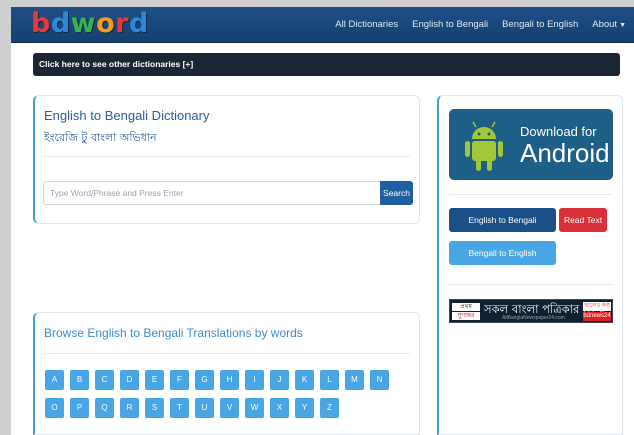 This screenshot has width=634, height=435. I want to click on letter-button-c: C, so click(104, 380).